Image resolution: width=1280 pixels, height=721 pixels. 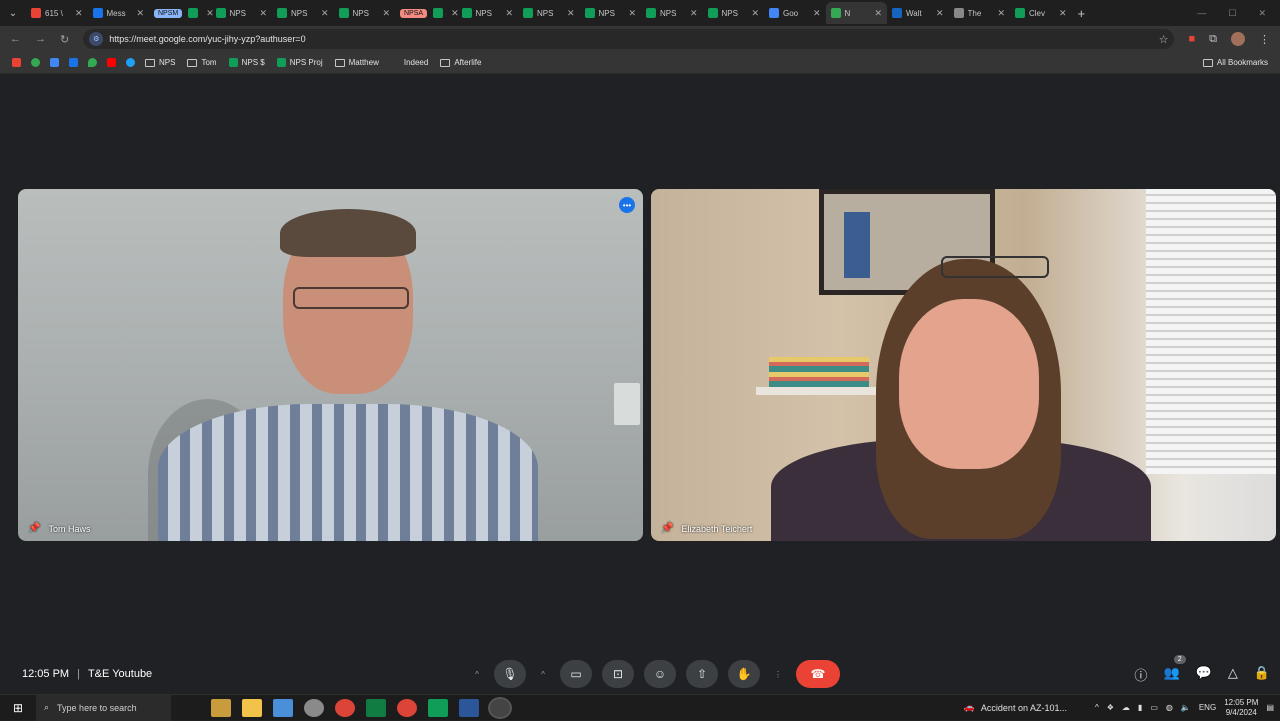 I want to click on taskbar-clock: 12:05 PM 9/4/2024, so click(x=1241, y=708).